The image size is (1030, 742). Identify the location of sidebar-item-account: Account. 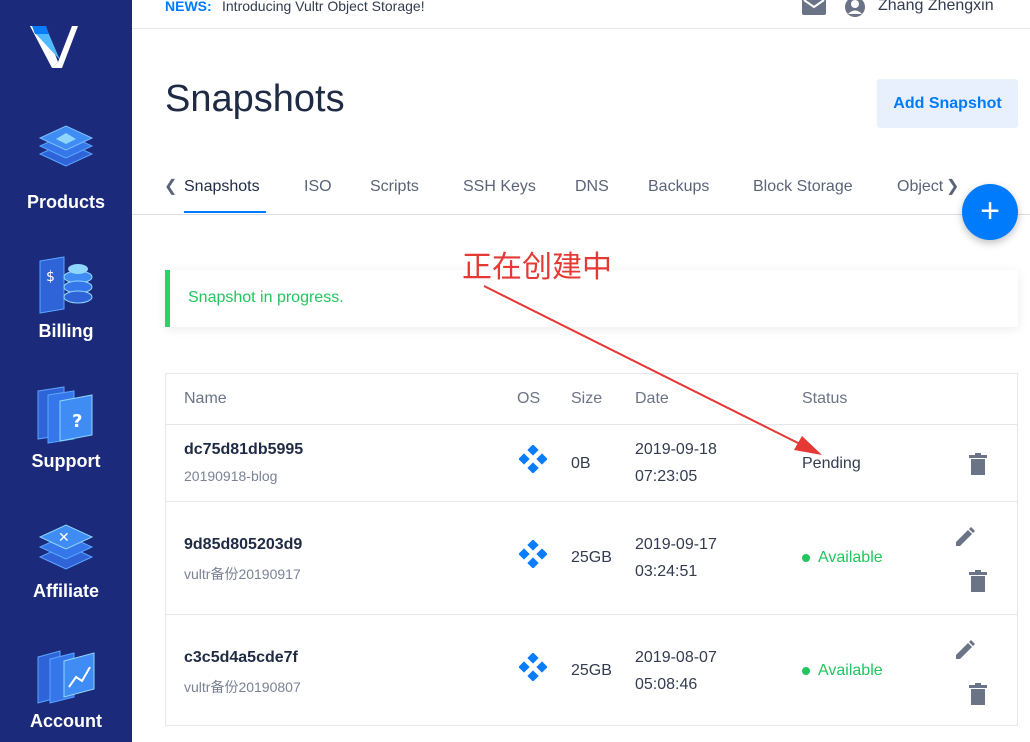
(66, 688).